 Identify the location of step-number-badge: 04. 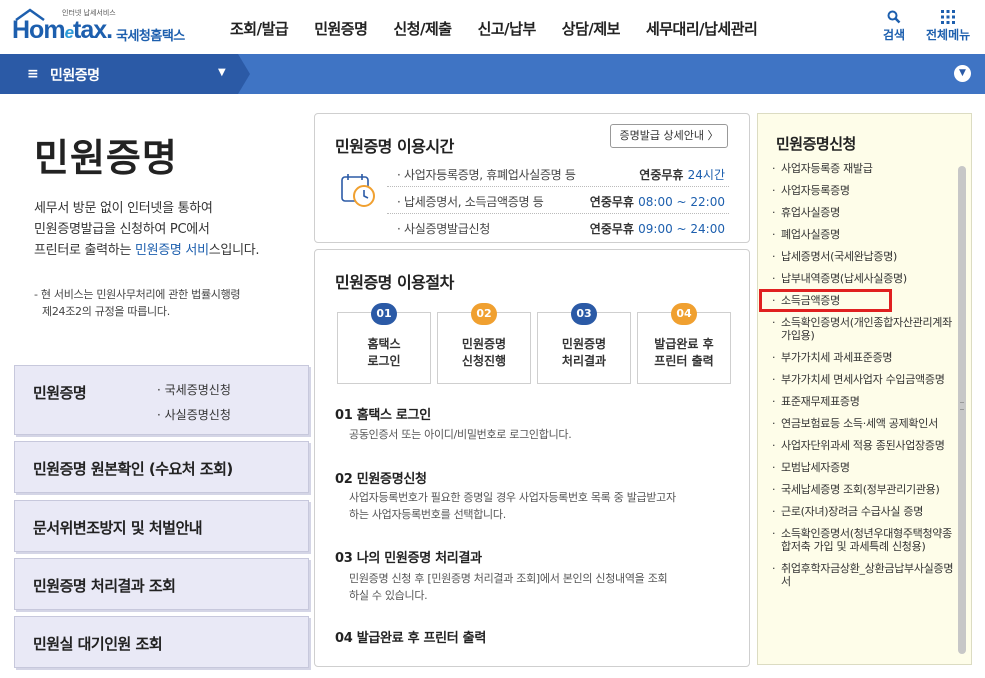
(684, 314).